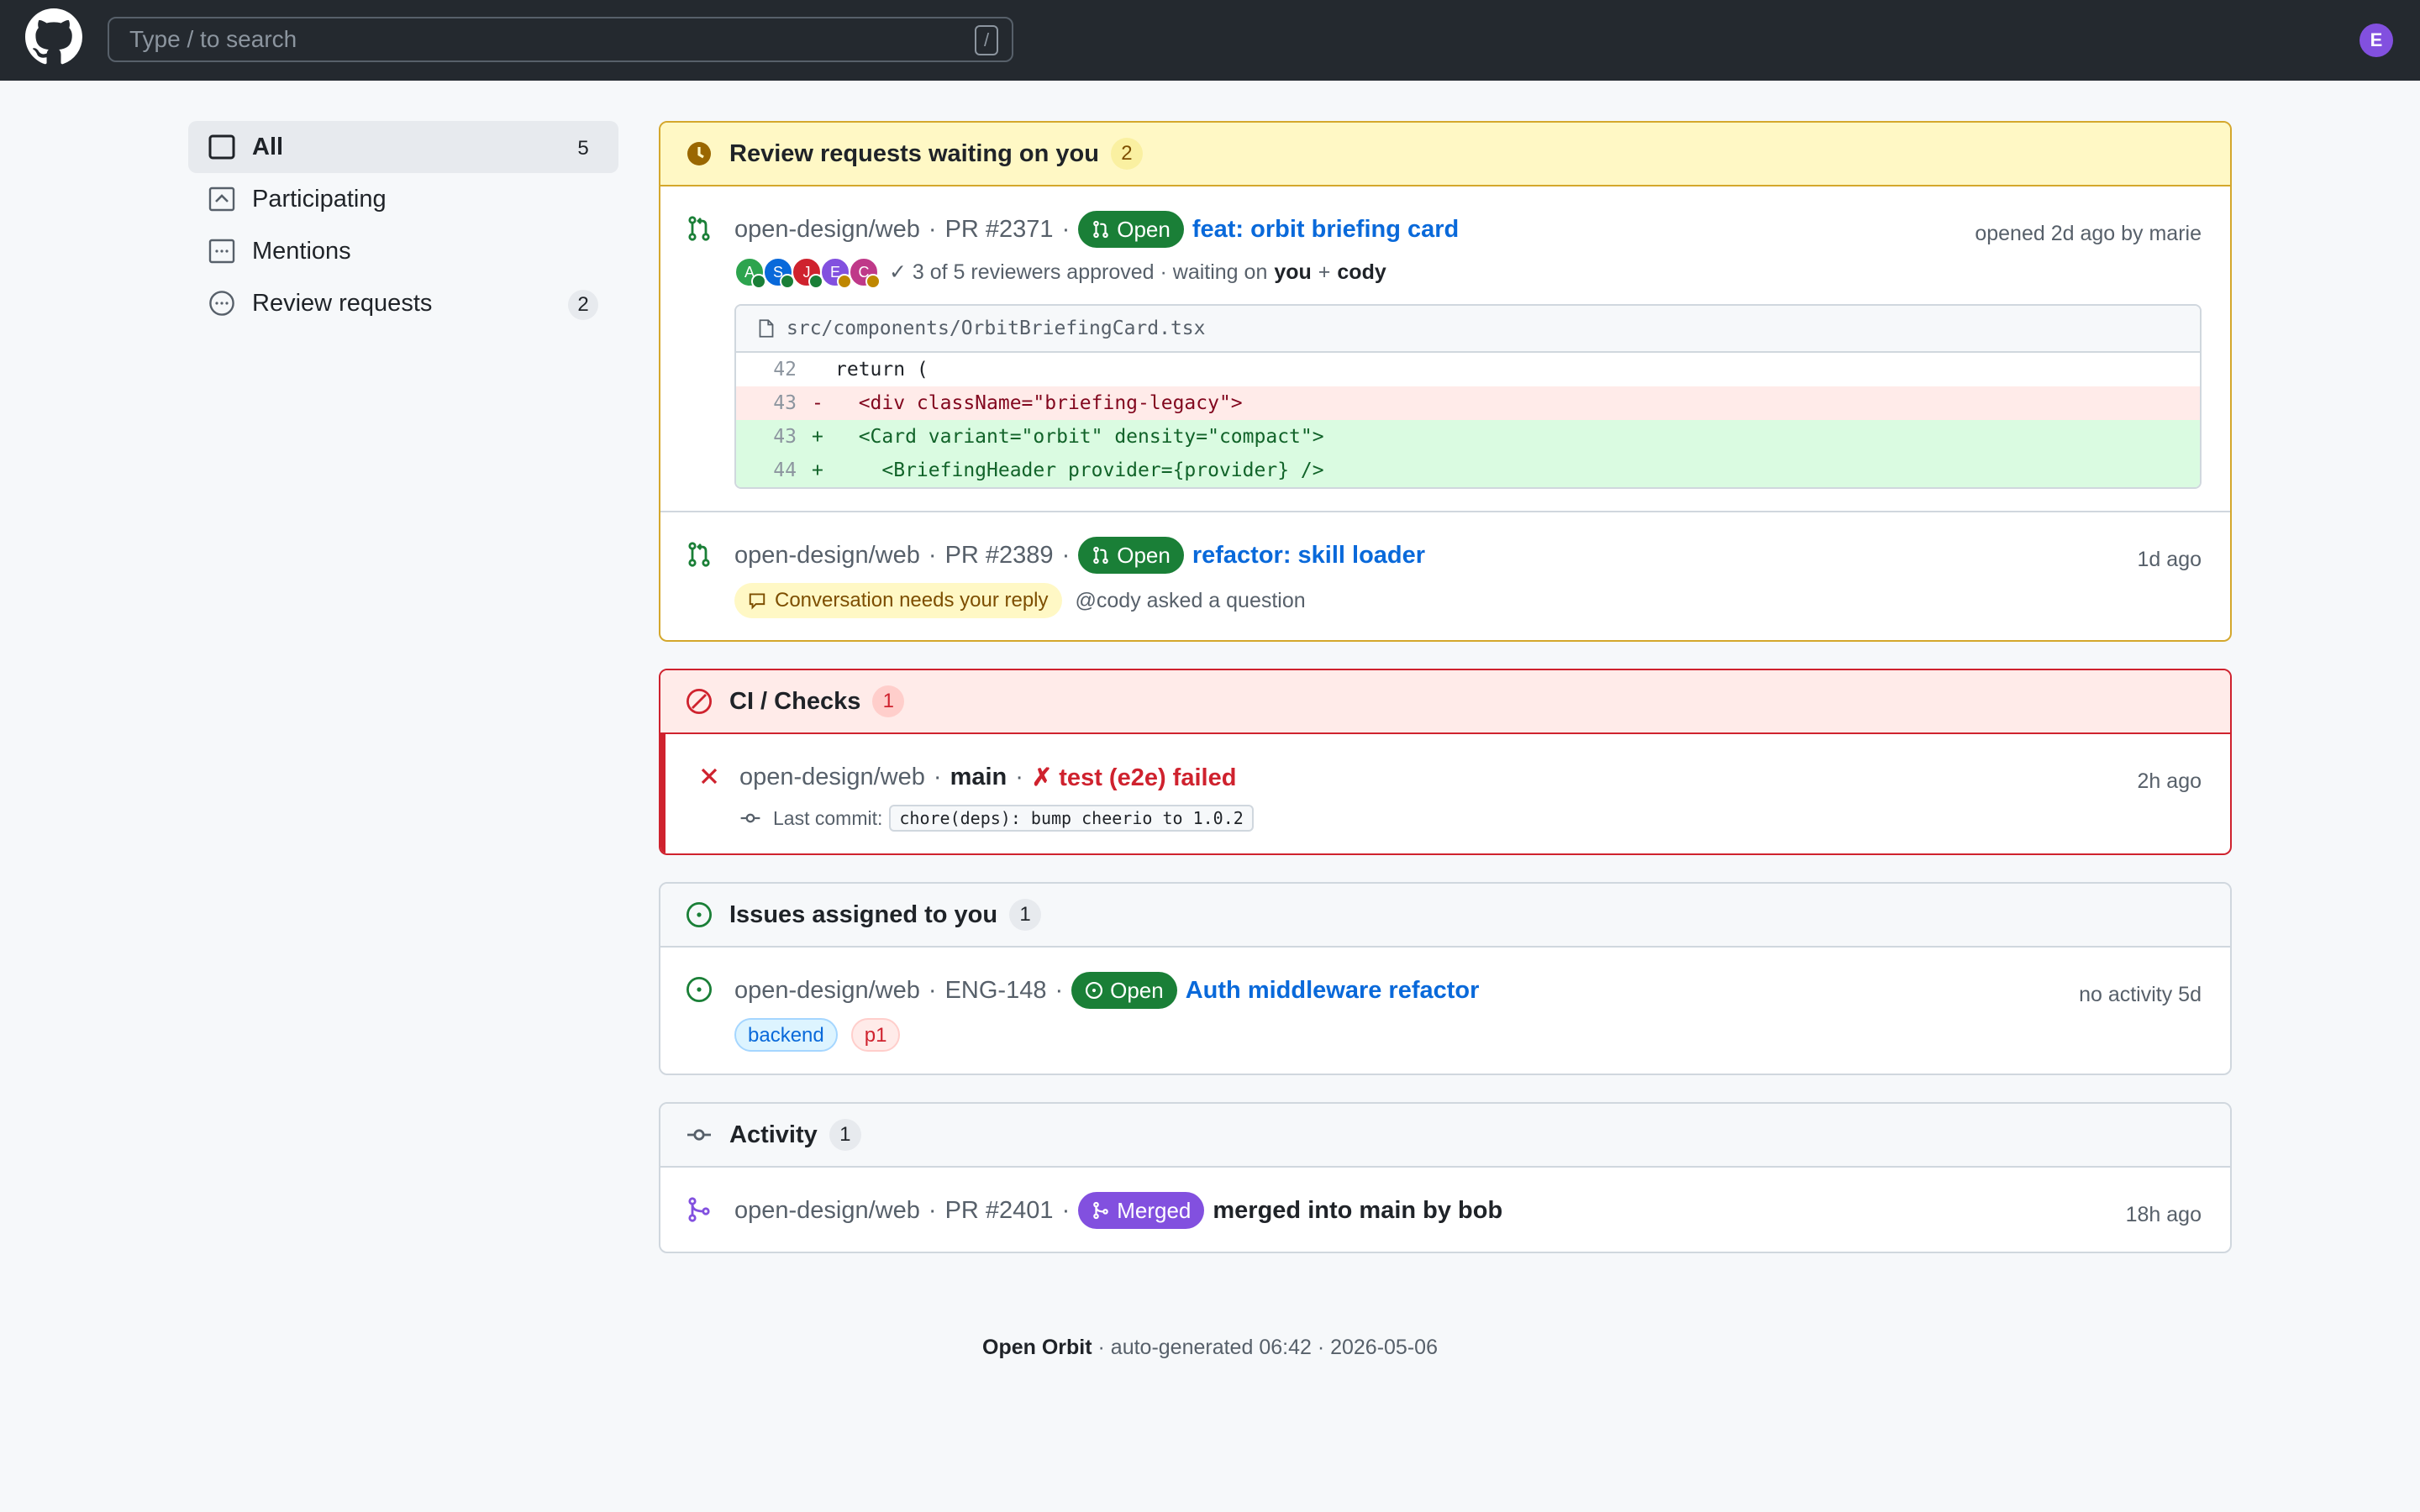 The width and height of the screenshot is (2420, 1512). What do you see at coordinates (1134, 777) in the screenshot?
I see `check-failure-link: ✗ test (e2e) failed` at bounding box center [1134, 777].